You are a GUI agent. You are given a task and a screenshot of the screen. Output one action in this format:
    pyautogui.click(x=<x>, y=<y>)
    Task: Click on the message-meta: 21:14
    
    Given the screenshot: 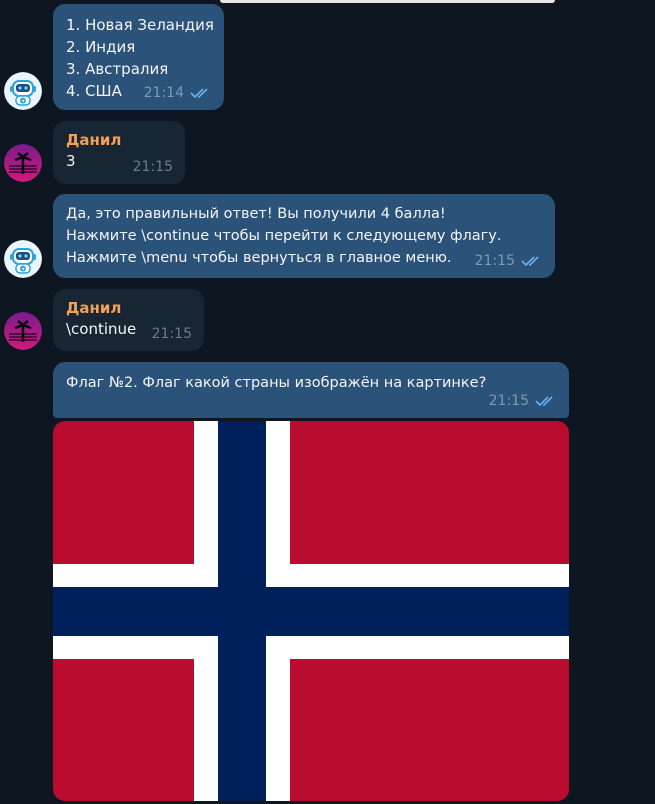 What is the action you would take?
    pyautogui.click(x=178, y=93)
    